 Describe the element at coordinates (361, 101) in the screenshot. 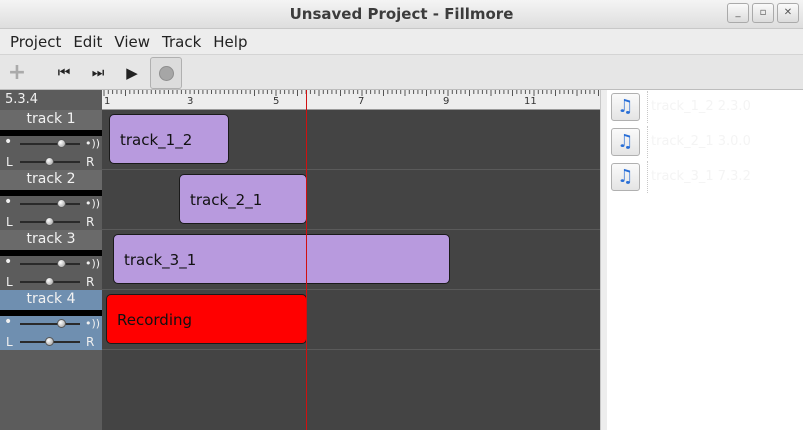

I see `ruler-label: 7` at that location.